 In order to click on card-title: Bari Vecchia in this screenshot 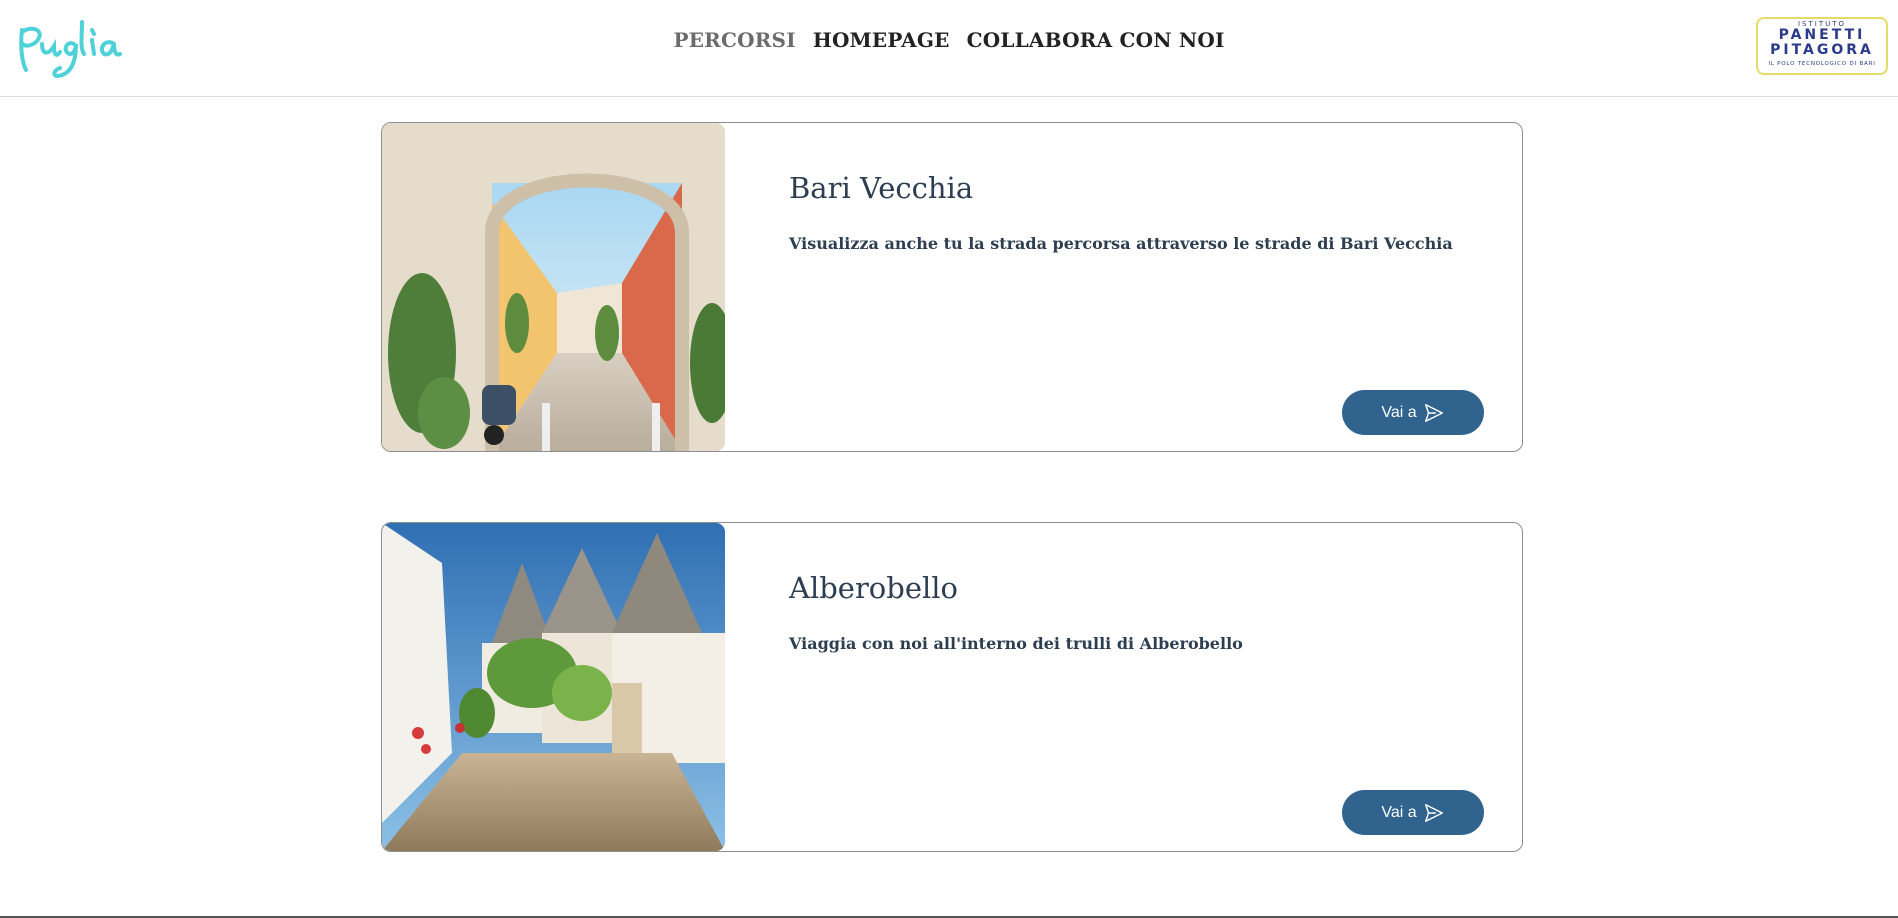, I will do `click(881, 188)`.